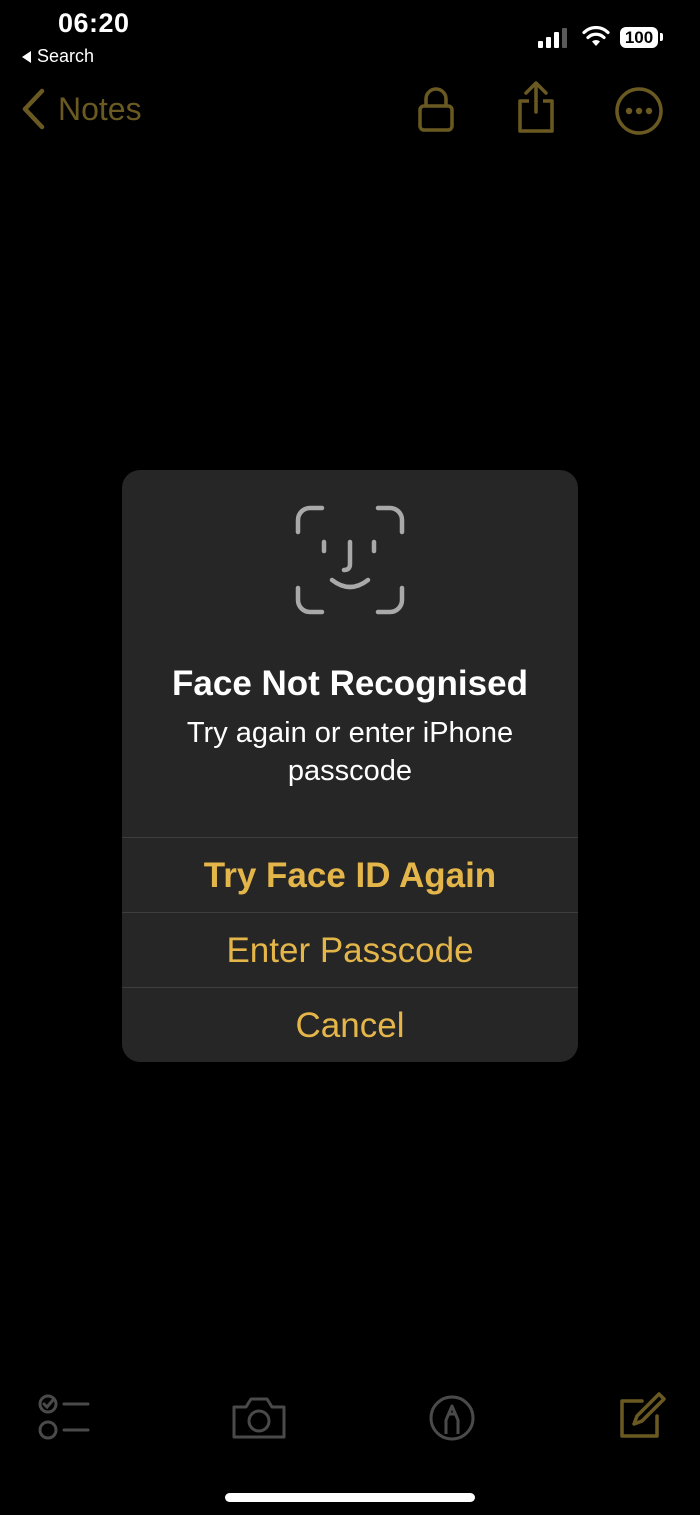 The image size is (700, 1515). Describe the element at coordinates (452, 1418) in the screenshot. I see `markup-icon` at that location.